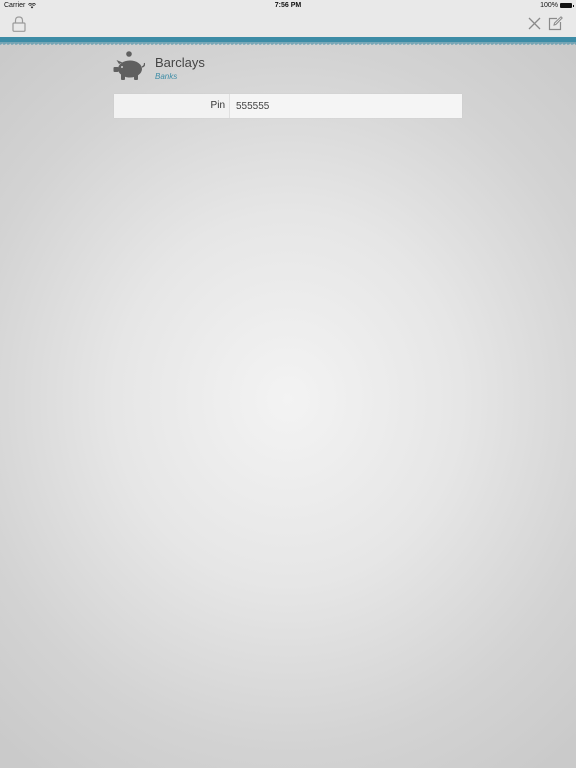  Describe the element at coordinates (19, 24) in the screenshot. I see `lock-icon` at that location.